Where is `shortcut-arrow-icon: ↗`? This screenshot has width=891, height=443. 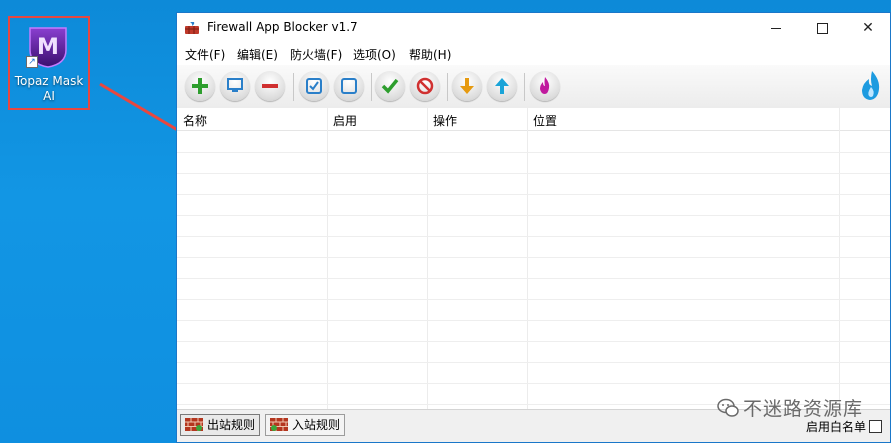
shortcut-arrow-icon: ↗ is located at coordinates (32, 62).